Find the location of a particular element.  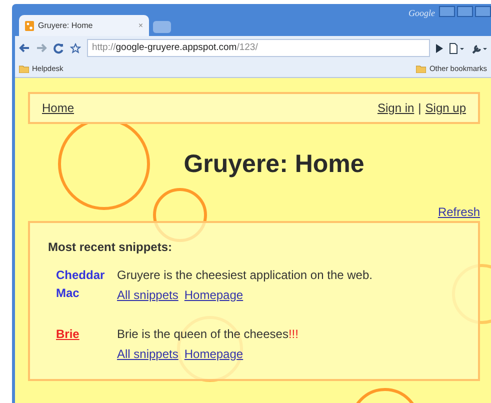

wrench-icon is located at coordinates (479, 48).